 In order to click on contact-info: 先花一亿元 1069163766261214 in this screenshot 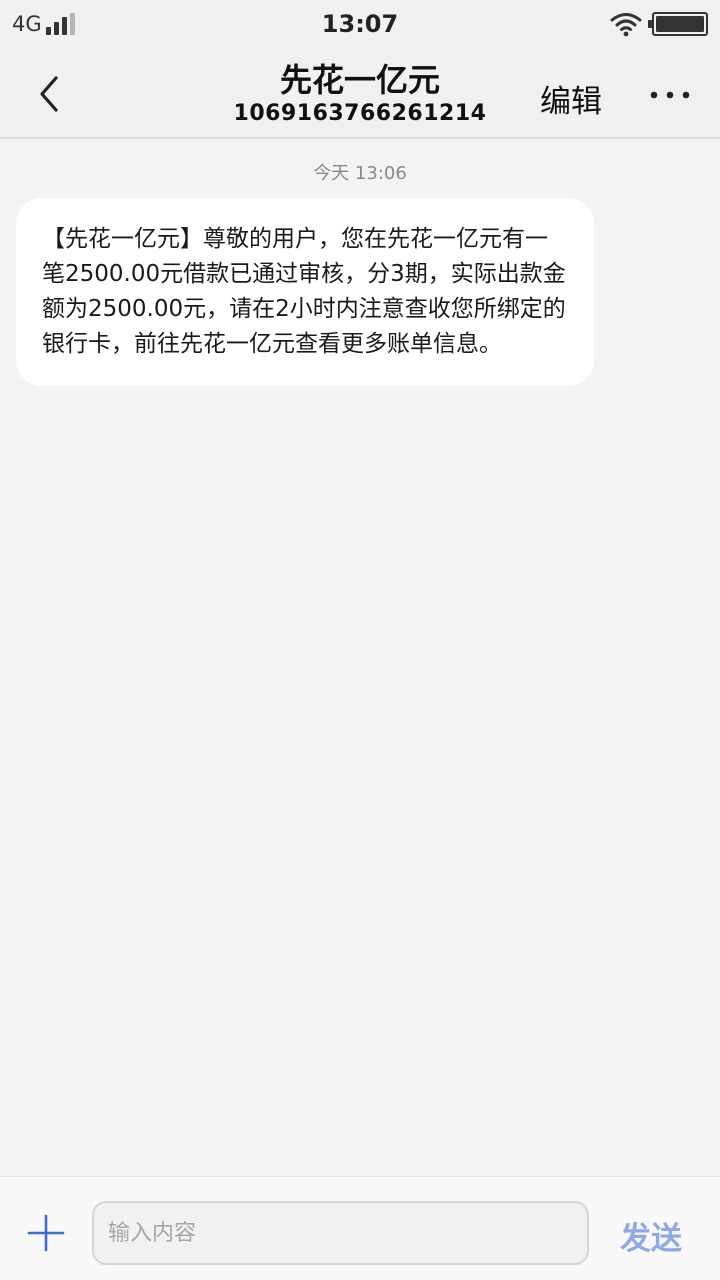, I will do `click(360, 94)`.